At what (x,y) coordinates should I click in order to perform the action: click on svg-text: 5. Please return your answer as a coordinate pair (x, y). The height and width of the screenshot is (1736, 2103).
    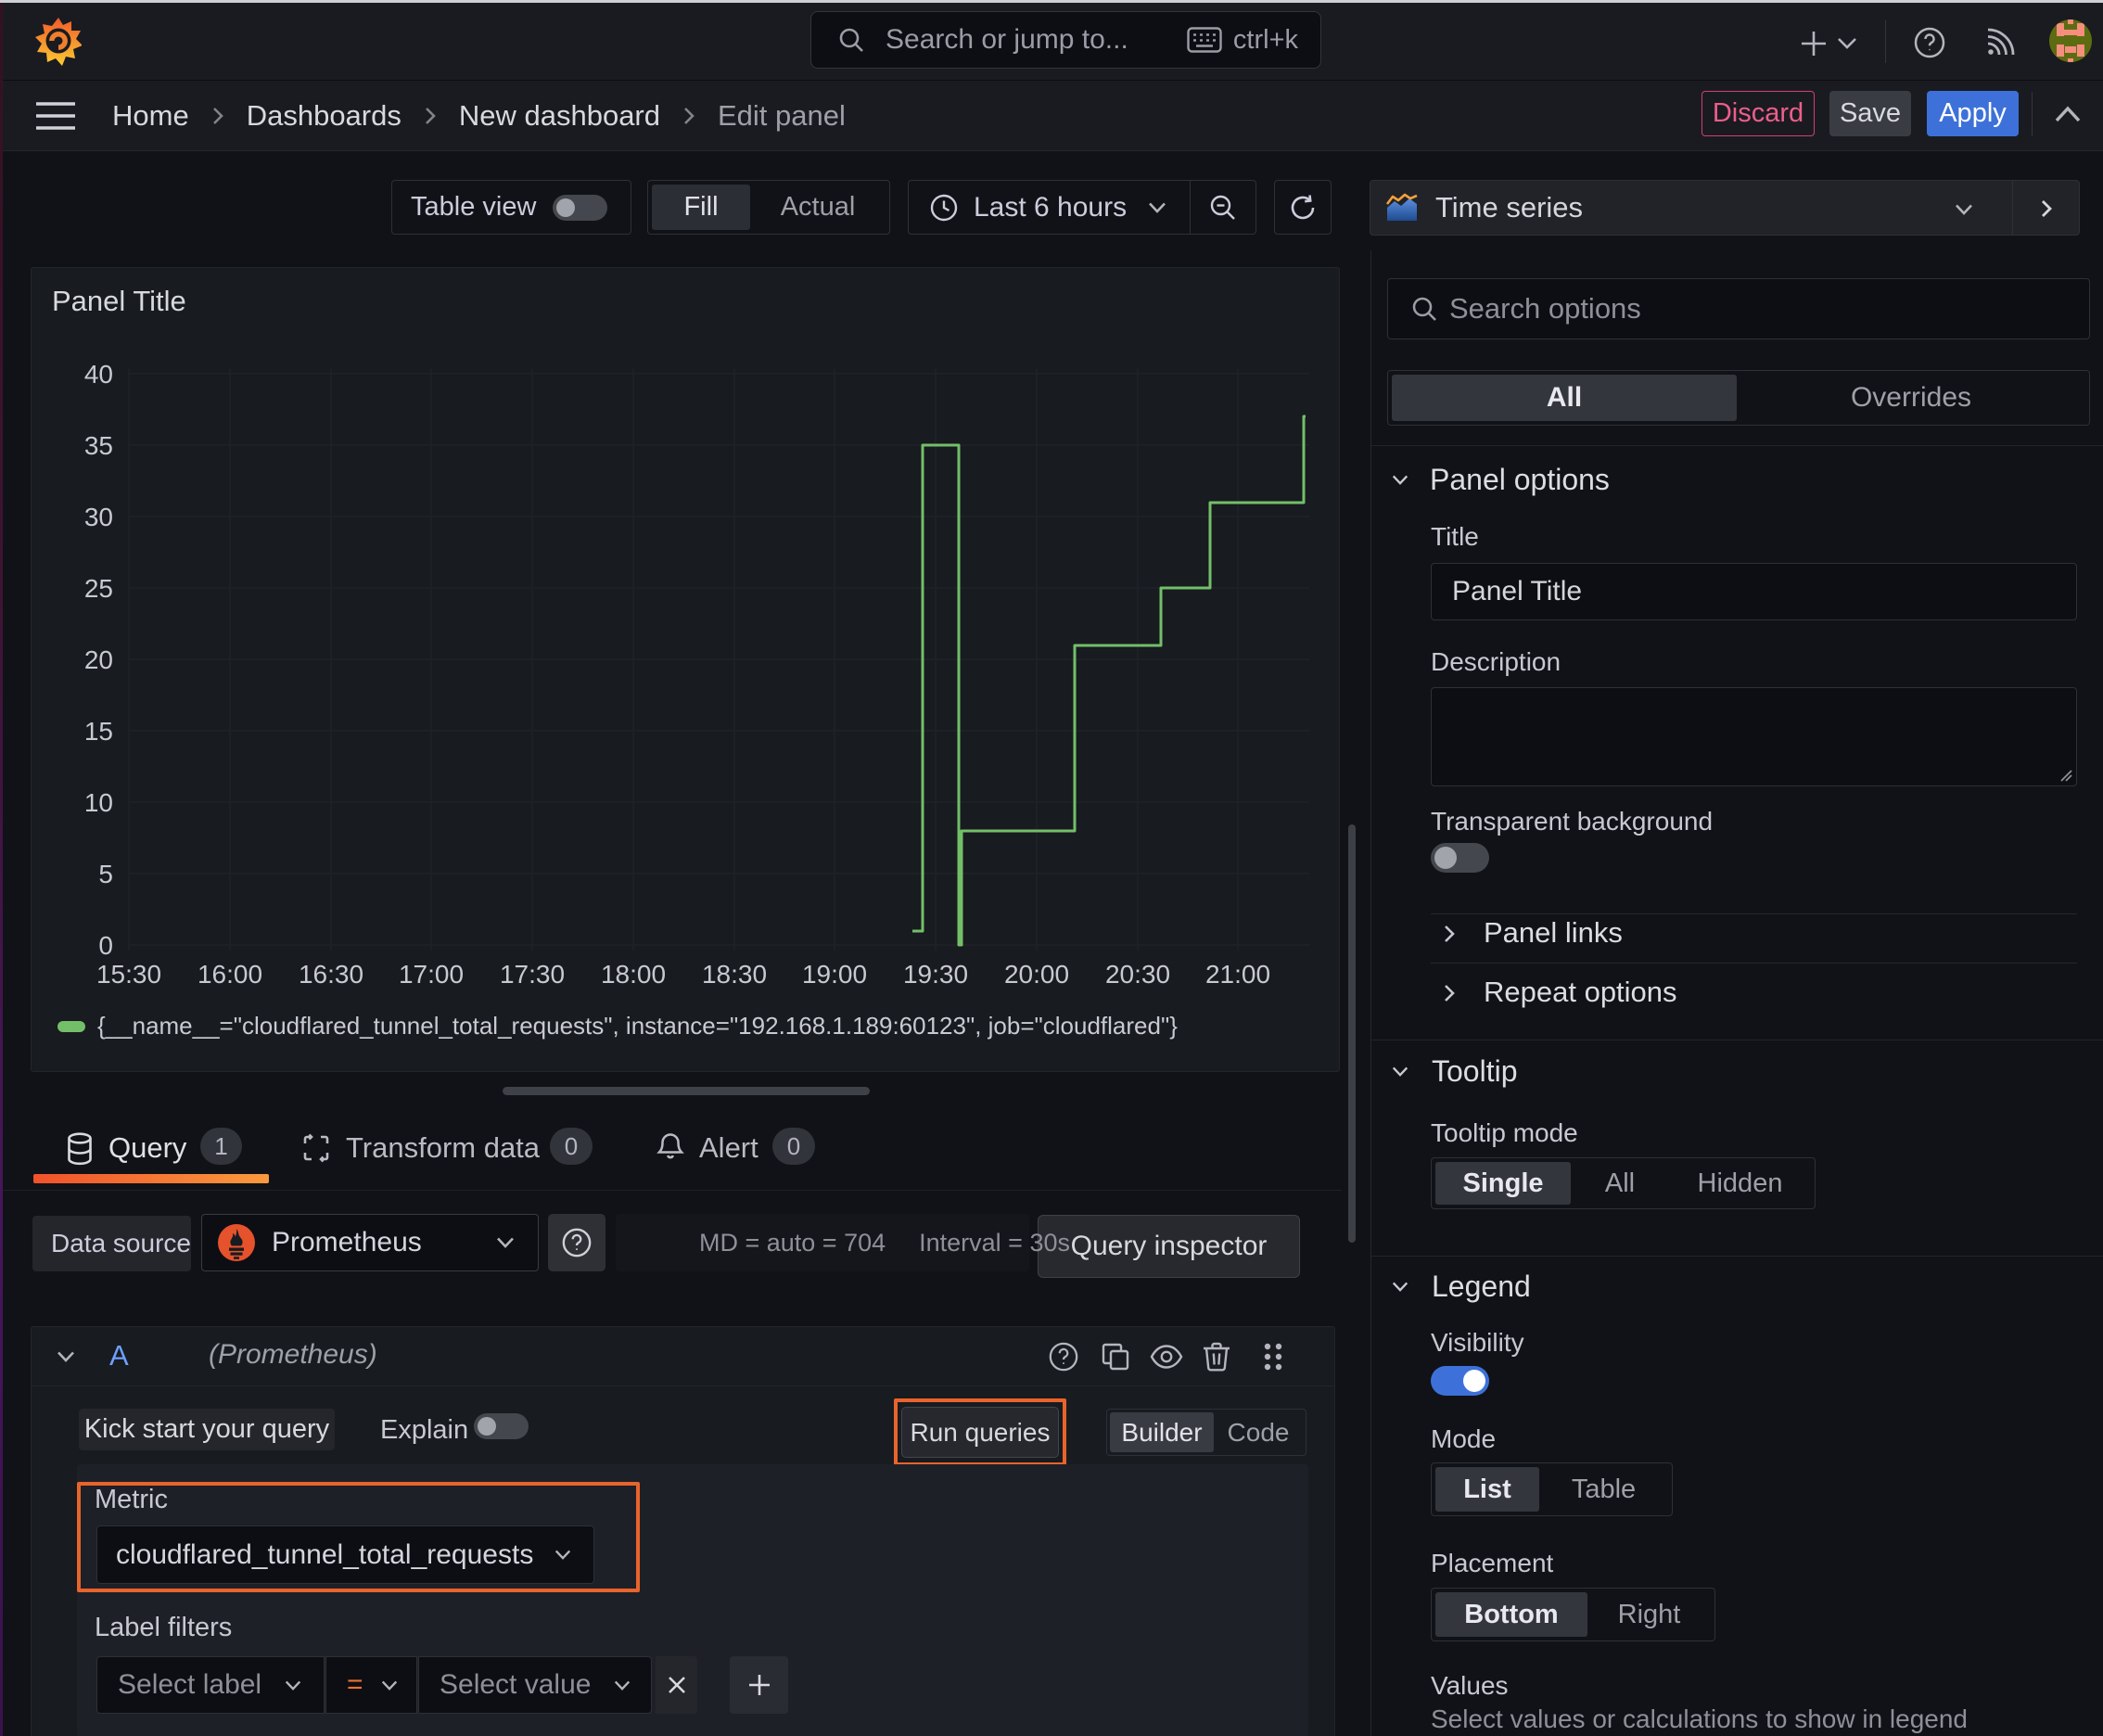
    Looking at the image, I should click on (105, 874).